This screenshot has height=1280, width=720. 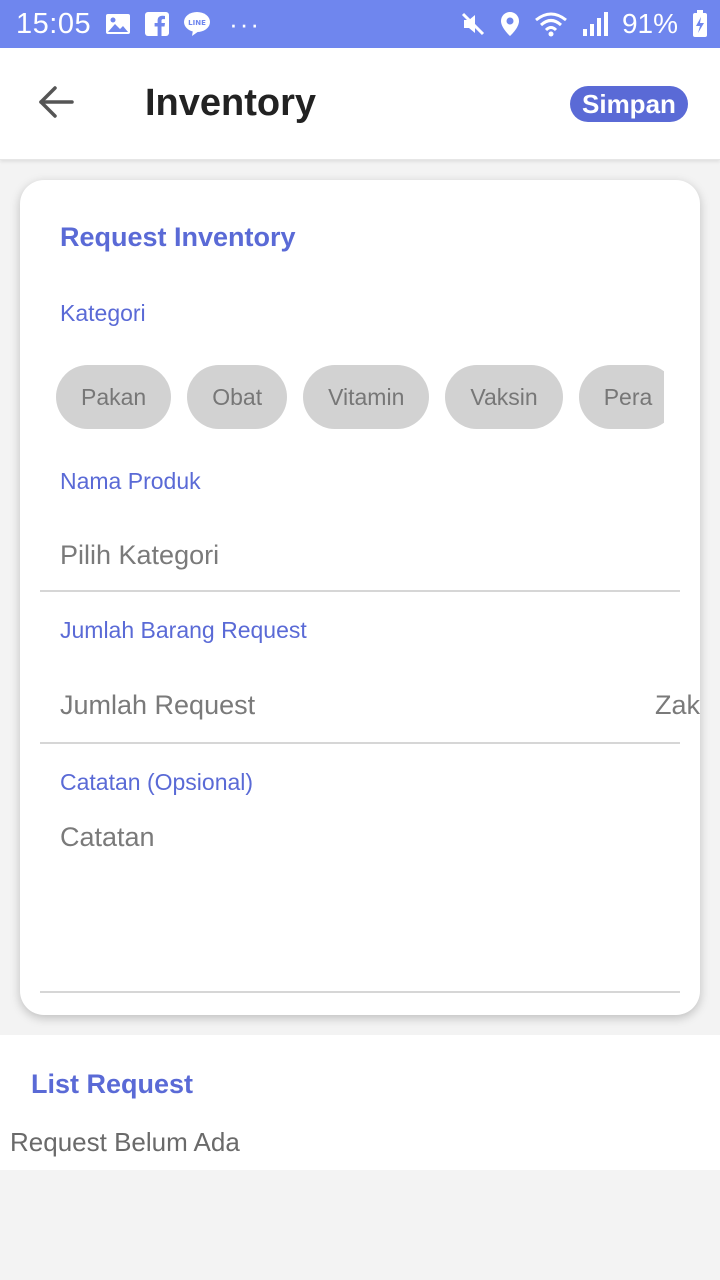 I want to click on wifi-icon, so click(x=551, y=24).